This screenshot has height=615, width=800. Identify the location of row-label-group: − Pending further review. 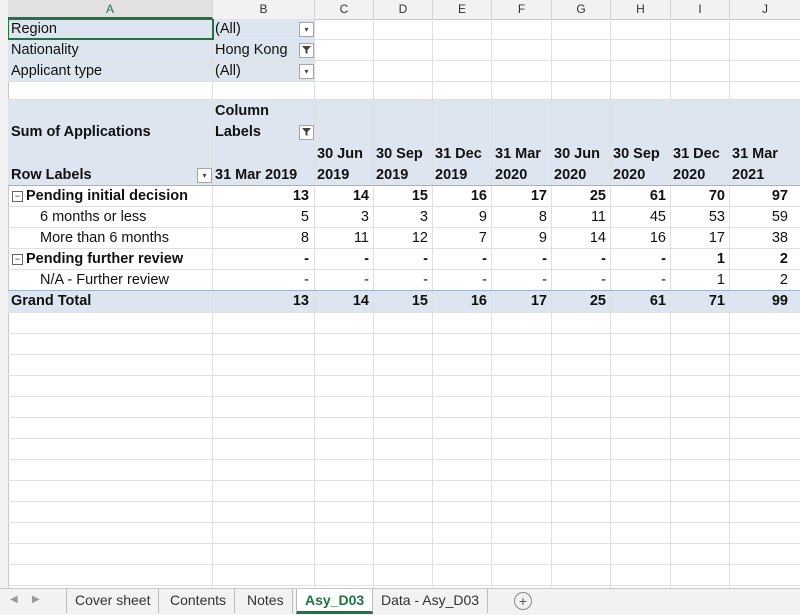
(97, 259).